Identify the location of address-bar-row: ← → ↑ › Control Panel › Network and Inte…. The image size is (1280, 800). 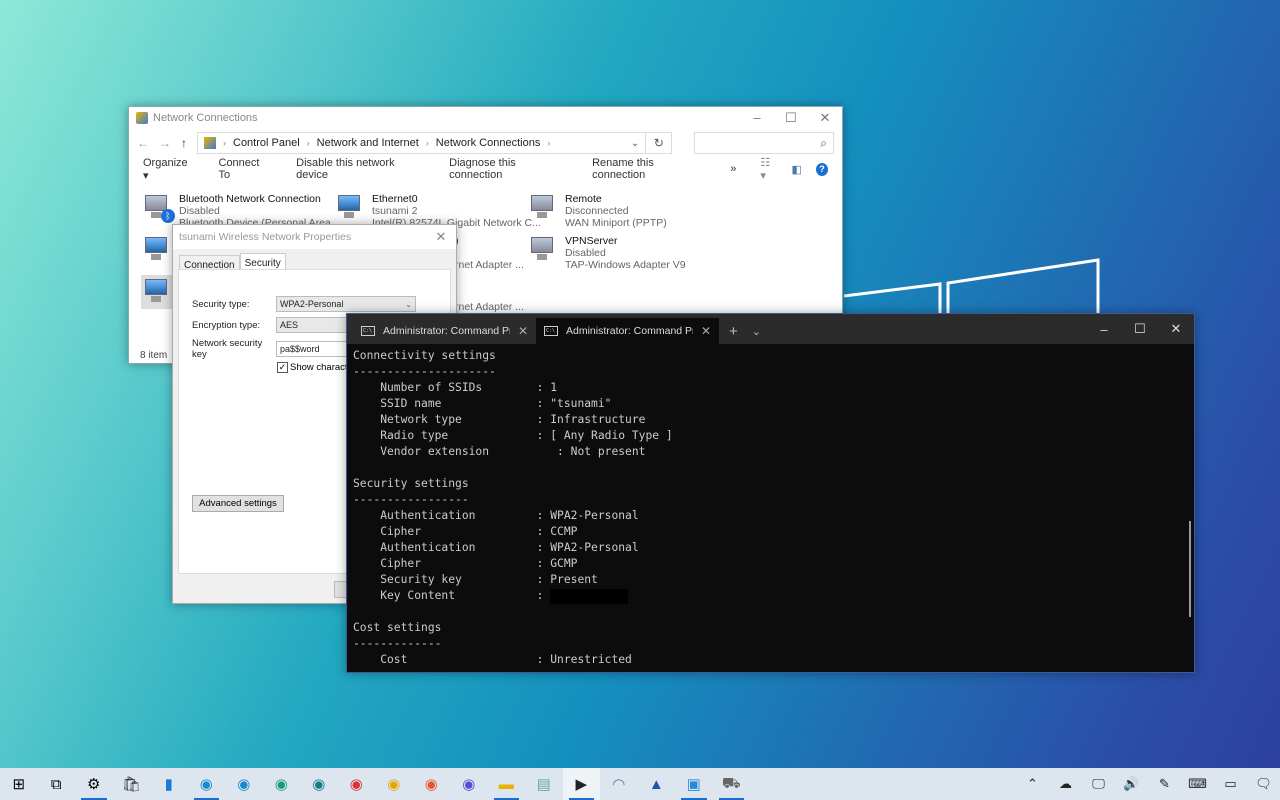
(485, 143).